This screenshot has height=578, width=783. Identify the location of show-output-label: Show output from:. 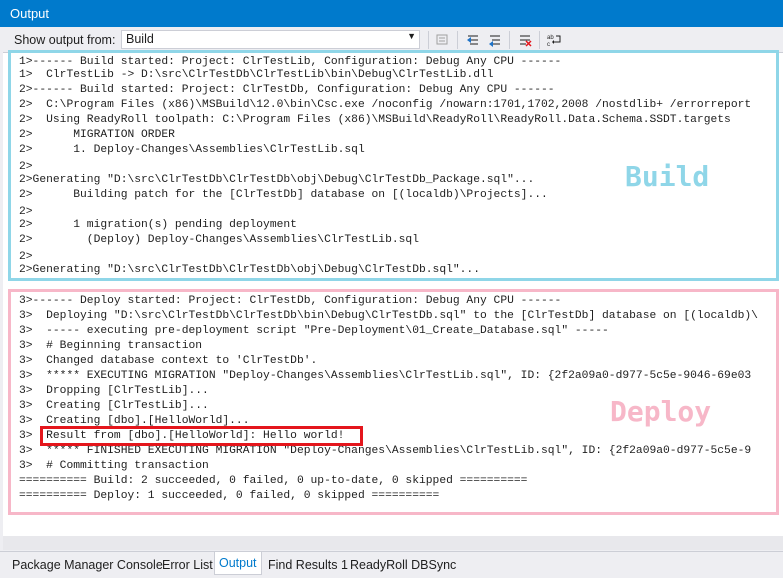
(65, 40).